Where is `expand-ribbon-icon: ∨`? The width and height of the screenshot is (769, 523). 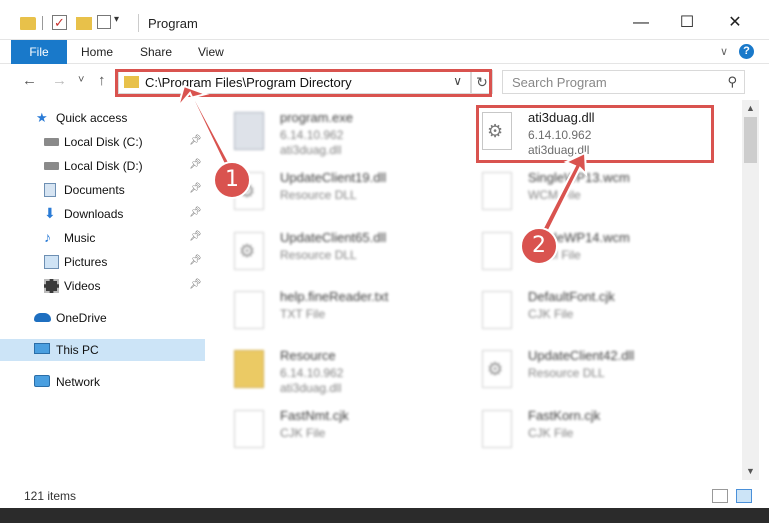
expand-ribbon-icon: ∨ is located at coordinates (724, 51).